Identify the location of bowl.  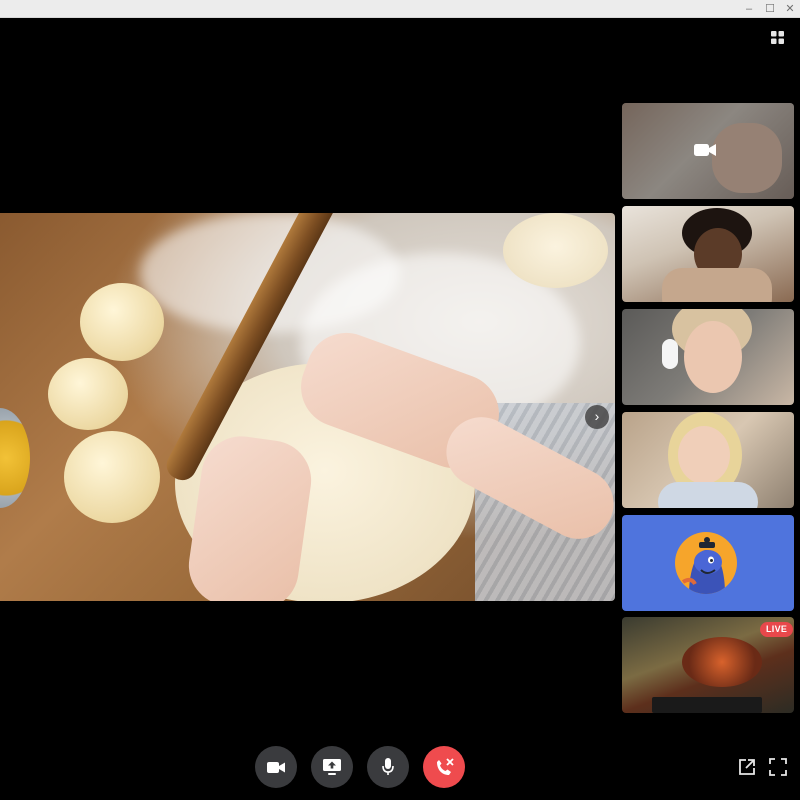
(15, 458).